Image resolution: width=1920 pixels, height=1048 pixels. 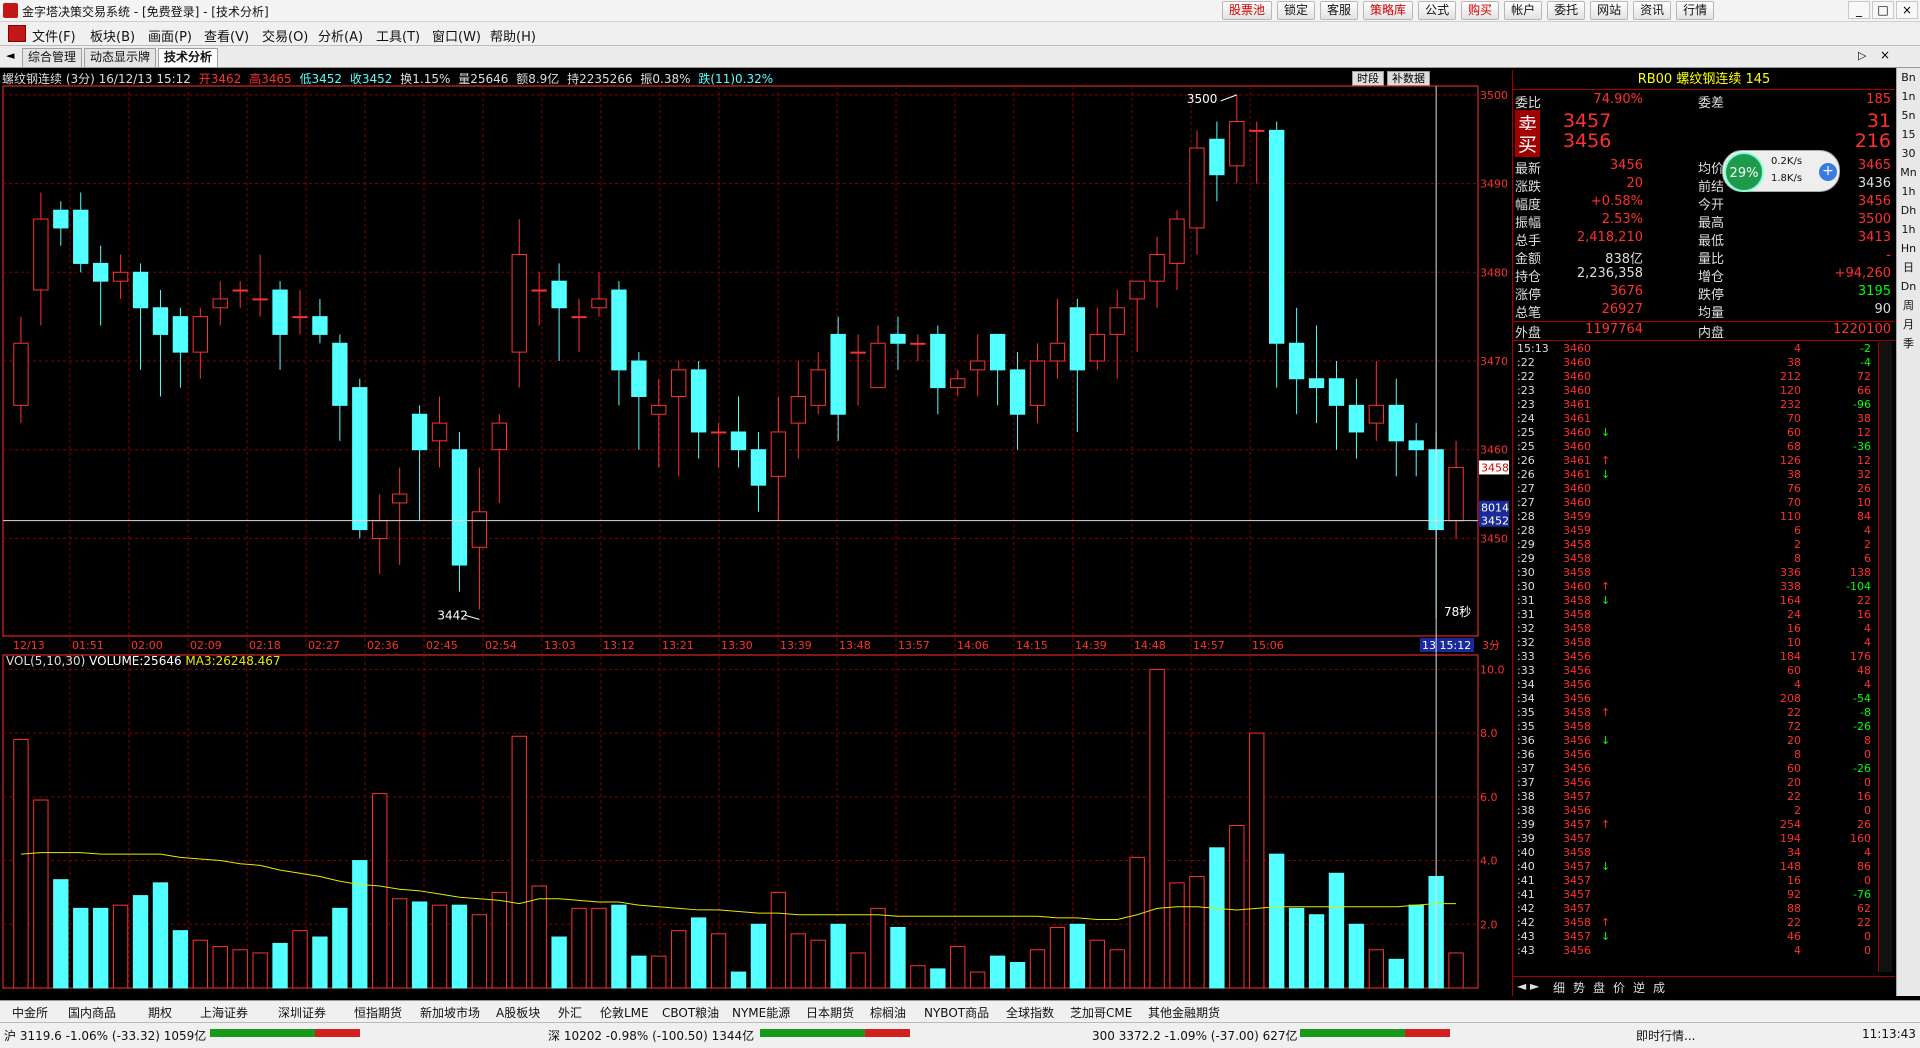 What do you see at coordinates (378, 1012) in the screenshot?
I see `market-tab-5: 恒指期货` at bounding box center [378, 1012].